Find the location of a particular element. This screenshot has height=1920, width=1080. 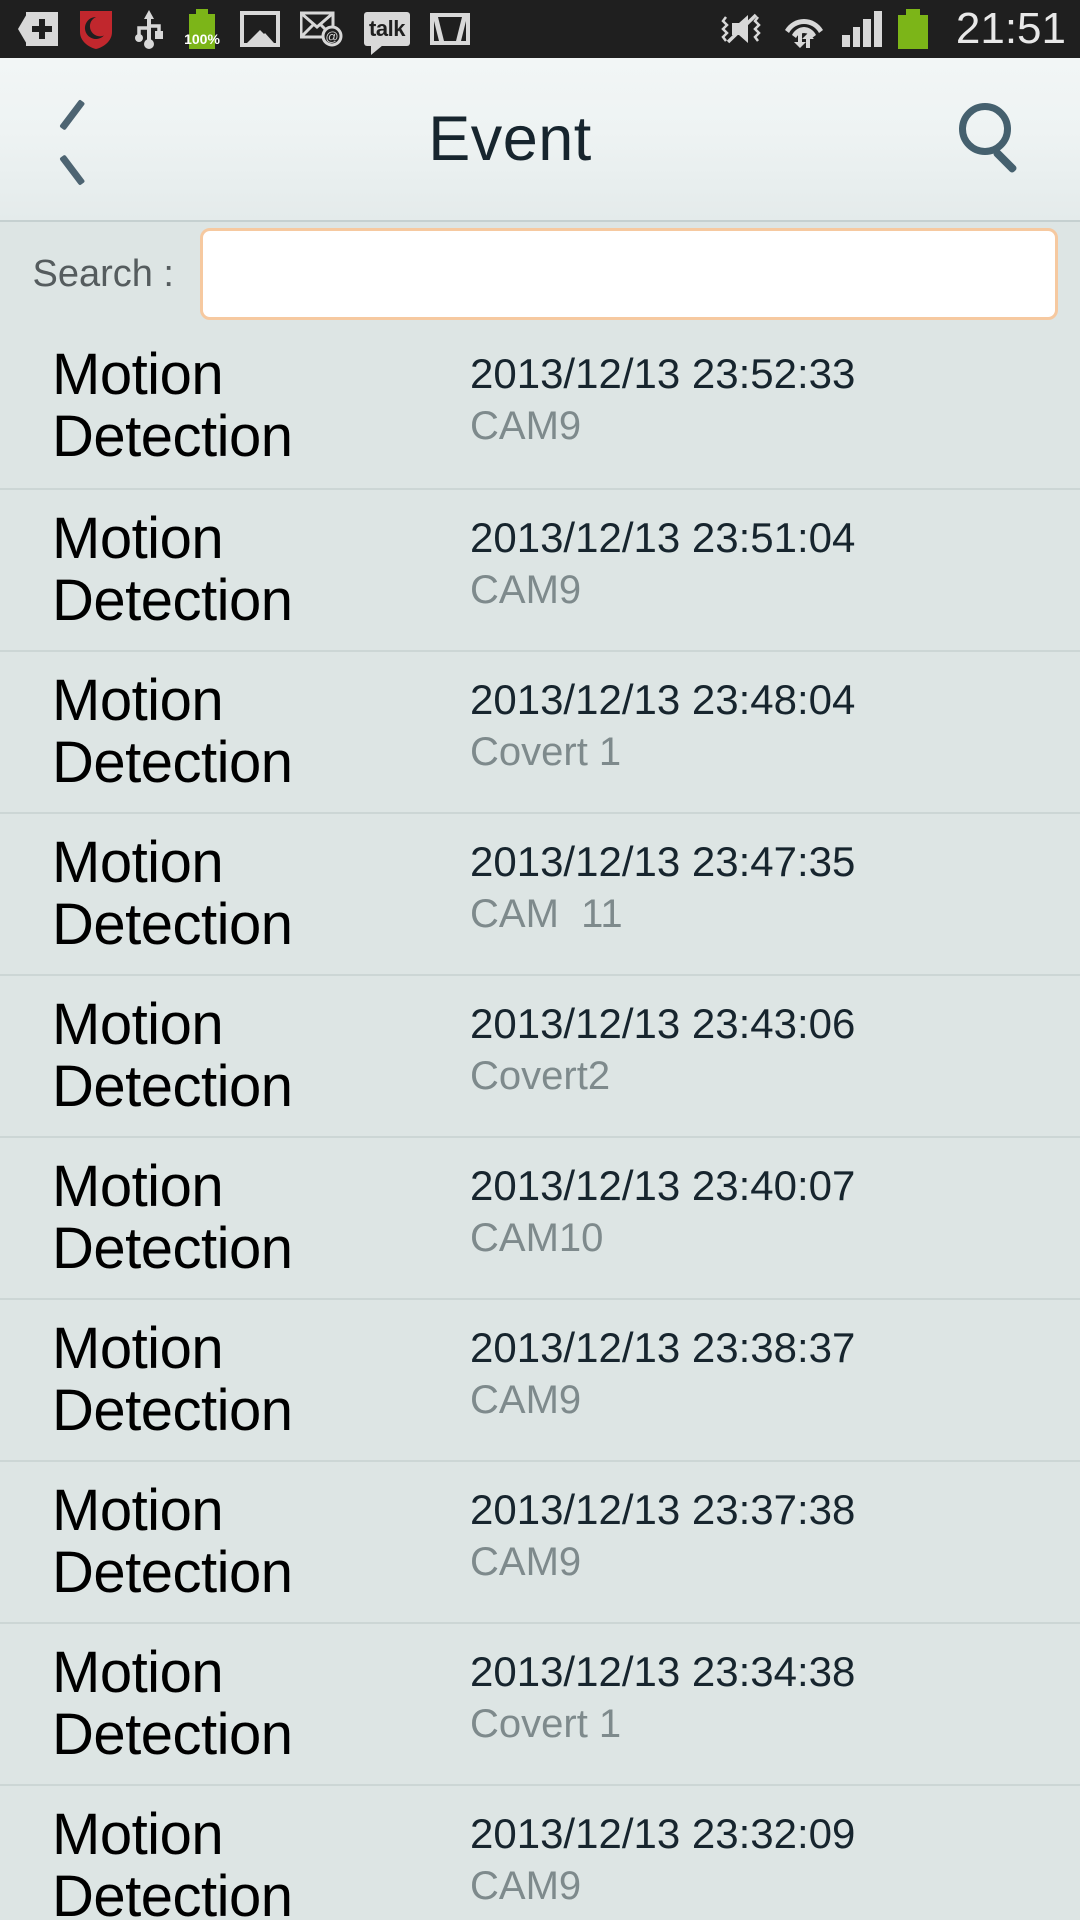

event-timestamp: 2013/12/13 23:47:35 is located at coordinates (663, 861).